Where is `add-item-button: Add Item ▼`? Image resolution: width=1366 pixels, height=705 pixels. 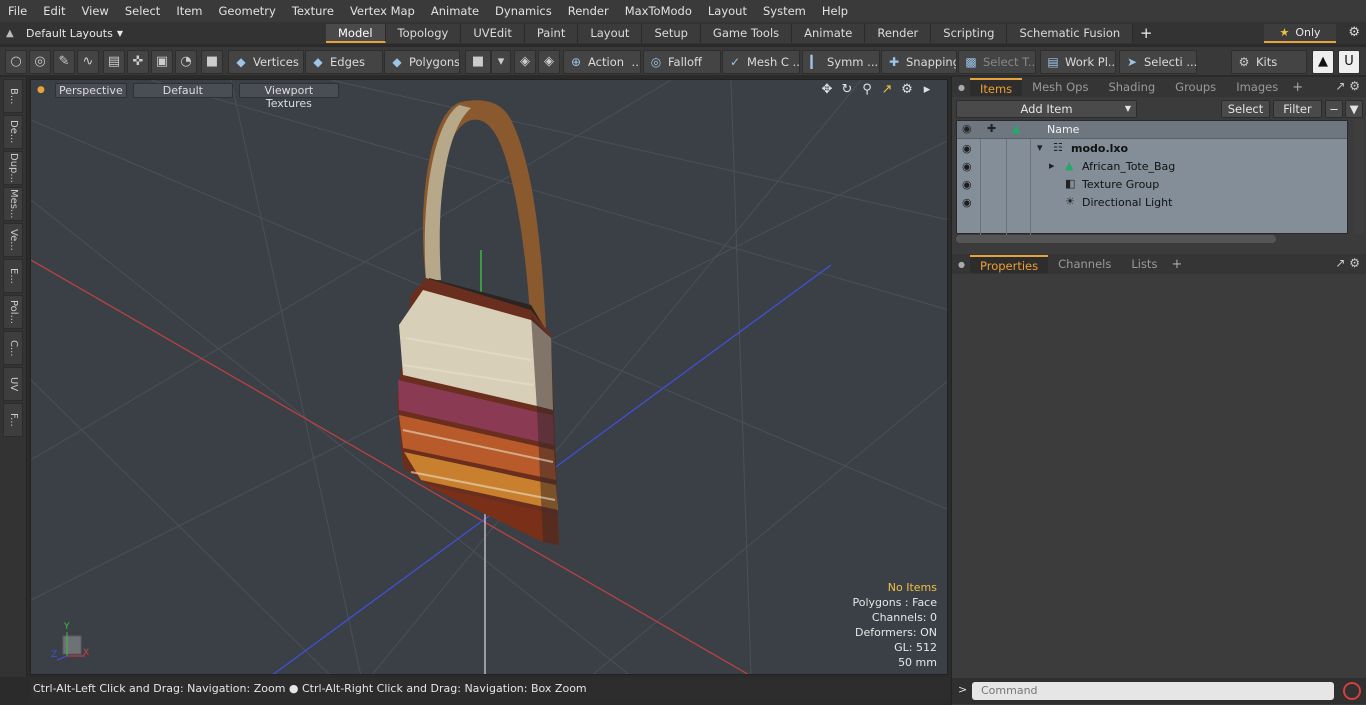 add-item-button: Add Item ▼ is located at coordinates (1046, 109).